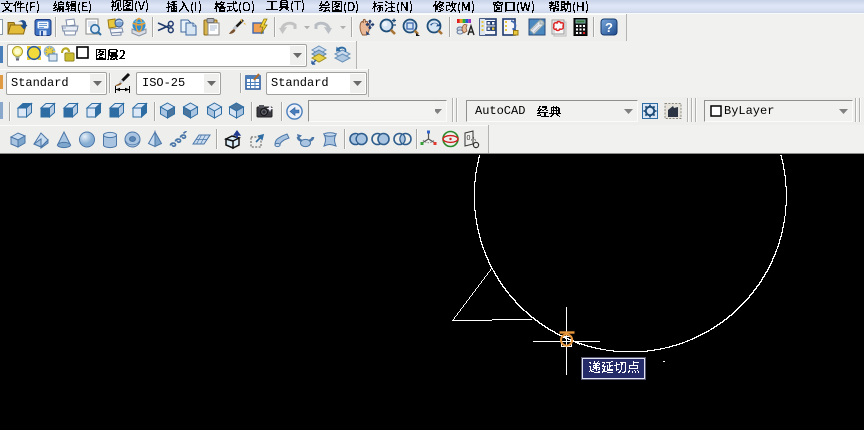 The image size is (864, 430). What do you see at coordinates (470, 138) in the screenshot?
I see `svg-text: 0,` at bounding box center [470, 138].